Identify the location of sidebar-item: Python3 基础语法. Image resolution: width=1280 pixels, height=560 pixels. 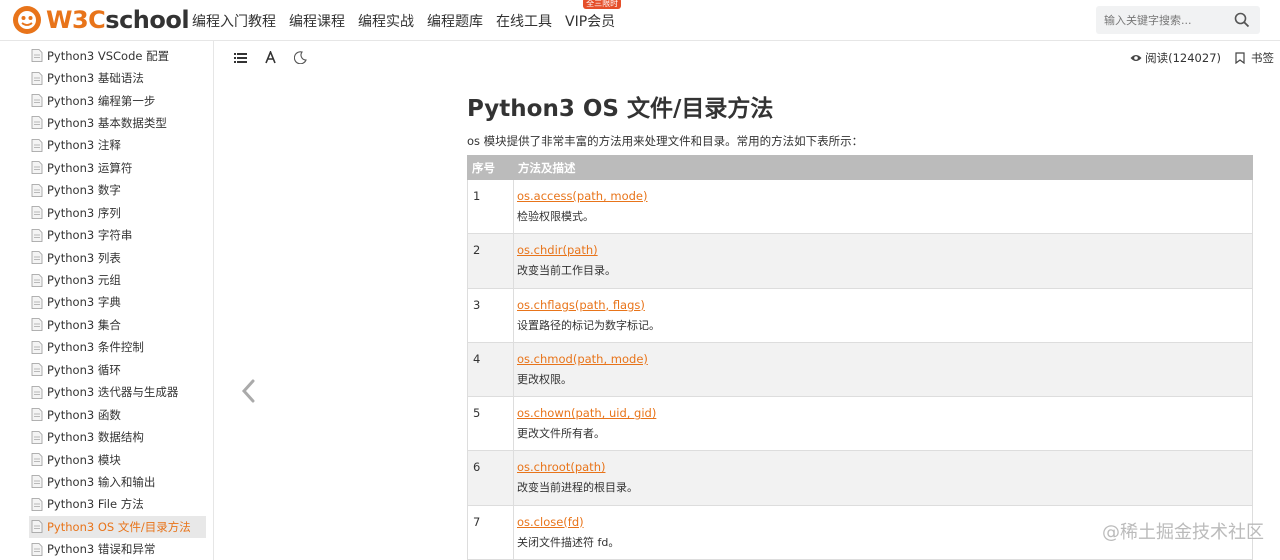
(117, 78).